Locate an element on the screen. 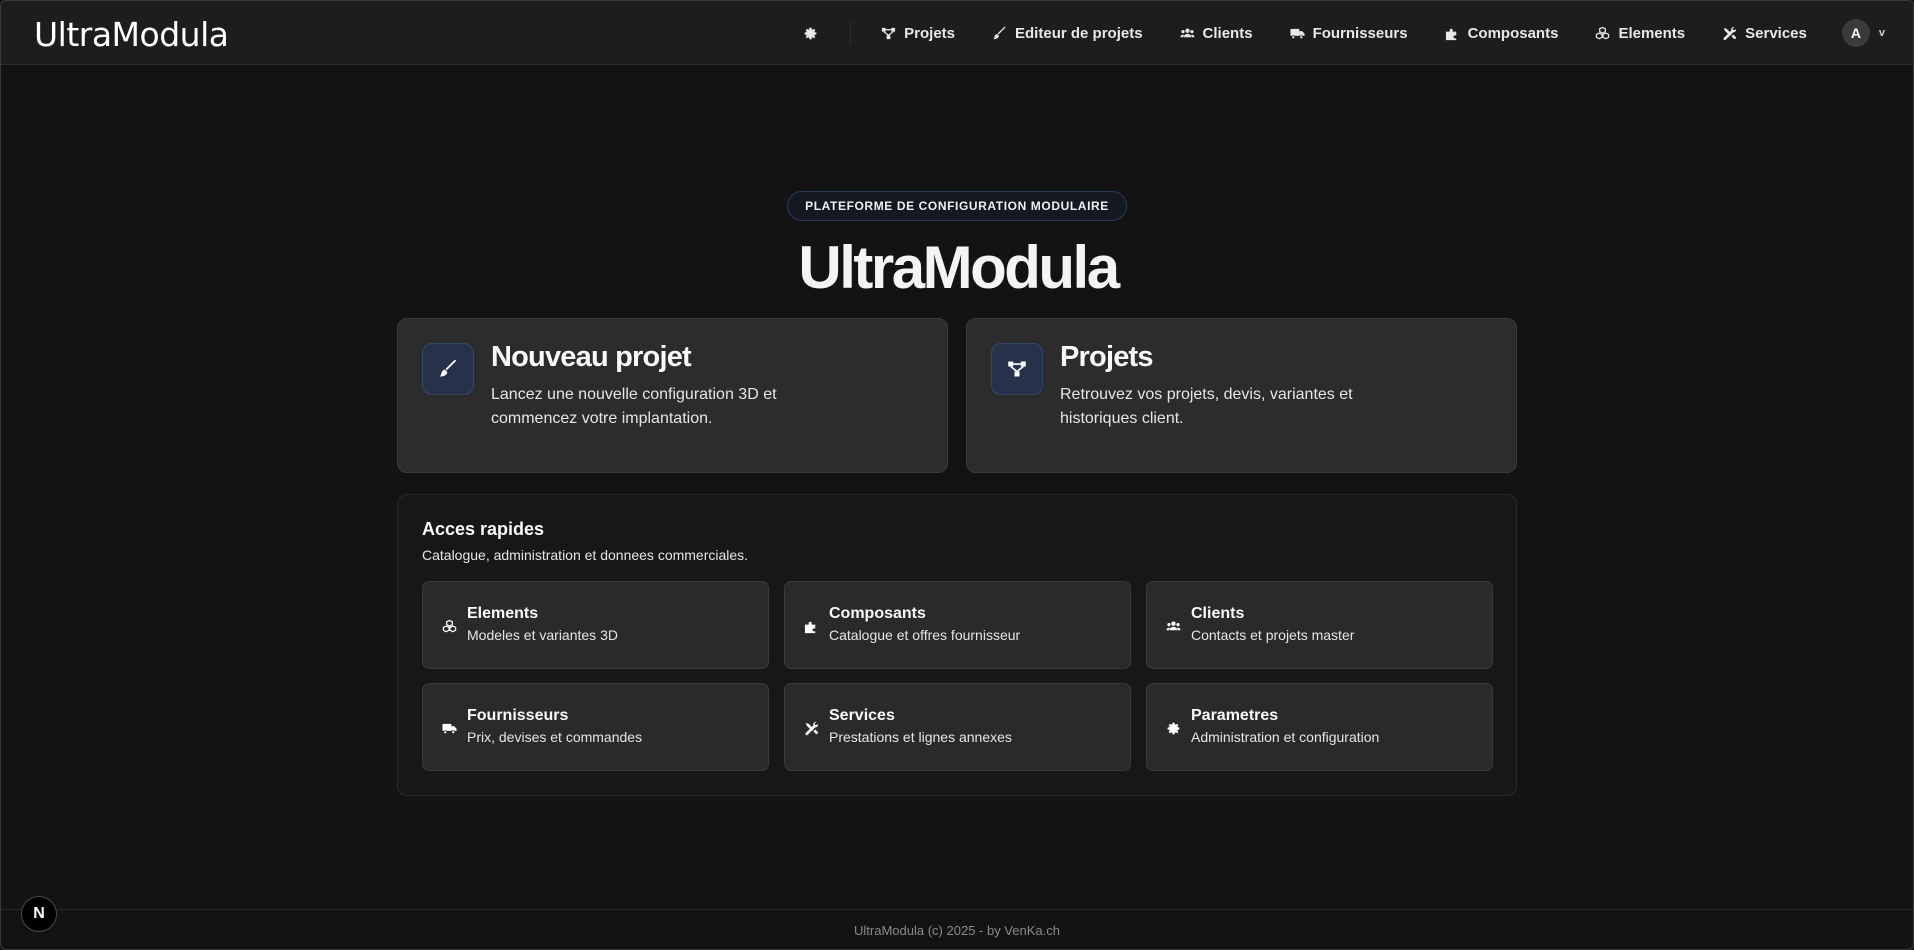 Image resolution: width=1914 pixels, height=950 pixels. nav-item-label: Editeur de projets is located at coordinates (1079, 33).